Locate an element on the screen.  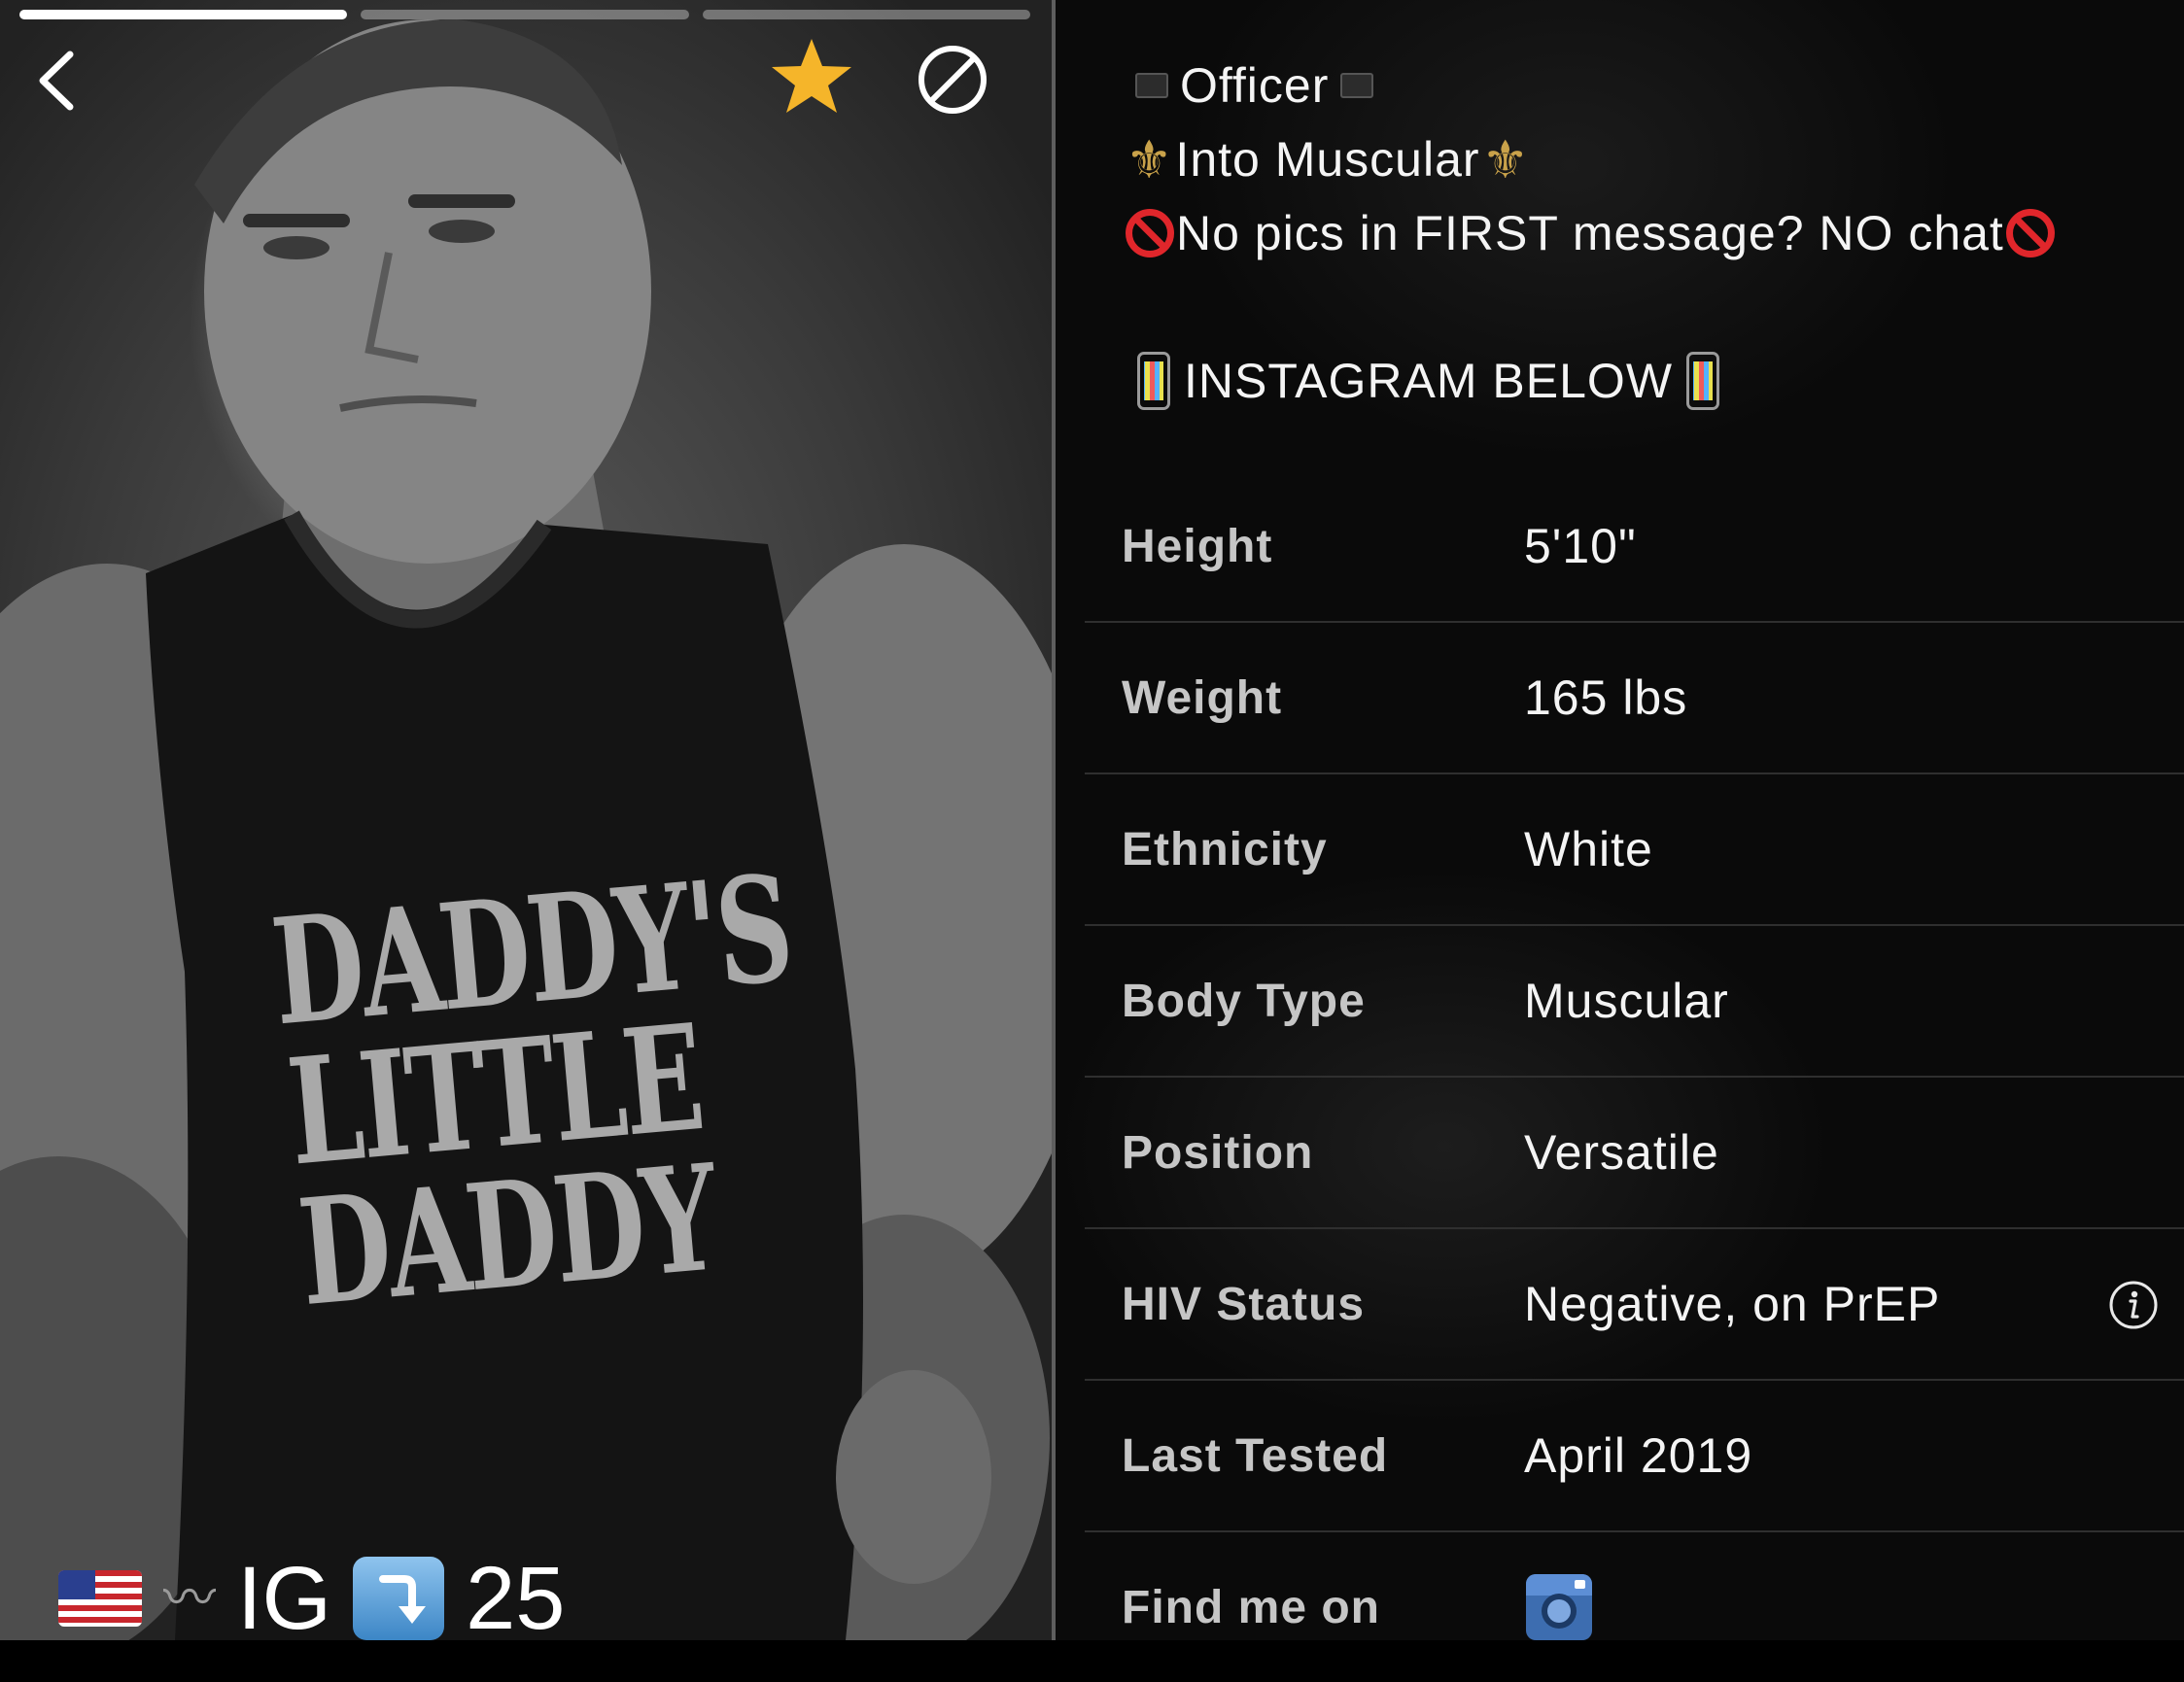
stat-value: April 2019 is located at coordinates (1638, 1456).